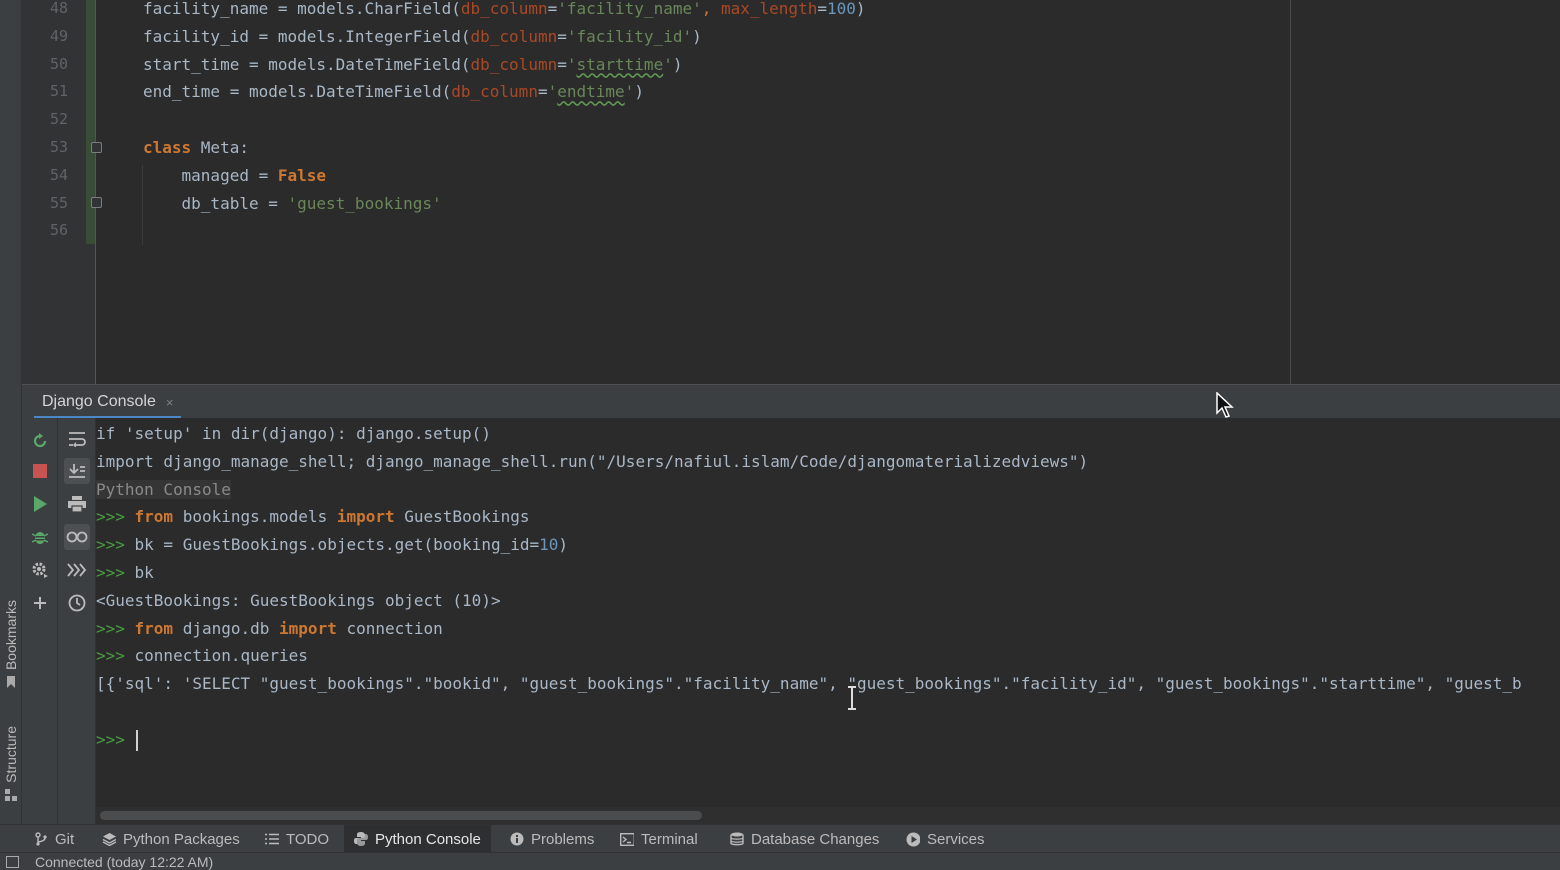 This screenshot has height=870, width=1560. Describe the element at coordinates (171, 839) in the screenshot. I see `toolbar-python-packages-button: Python Packages` at that location.